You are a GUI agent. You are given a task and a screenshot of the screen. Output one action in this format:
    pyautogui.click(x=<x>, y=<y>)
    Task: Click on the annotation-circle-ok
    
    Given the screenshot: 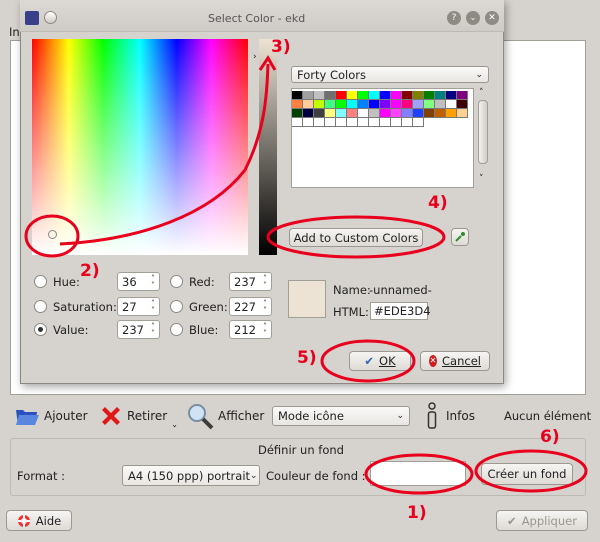 What is the action you would take?
    pyautogui.click(x=368, y=361)
    